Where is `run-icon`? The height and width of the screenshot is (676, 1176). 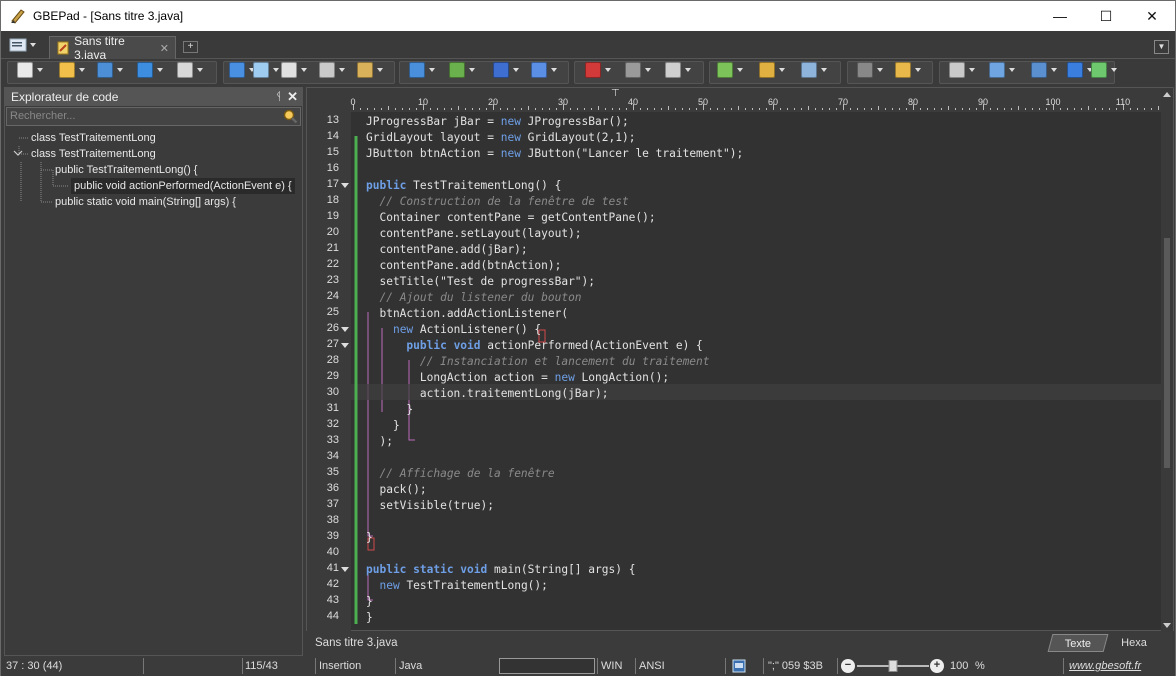 run-icon is located at coordinates (673, 70).